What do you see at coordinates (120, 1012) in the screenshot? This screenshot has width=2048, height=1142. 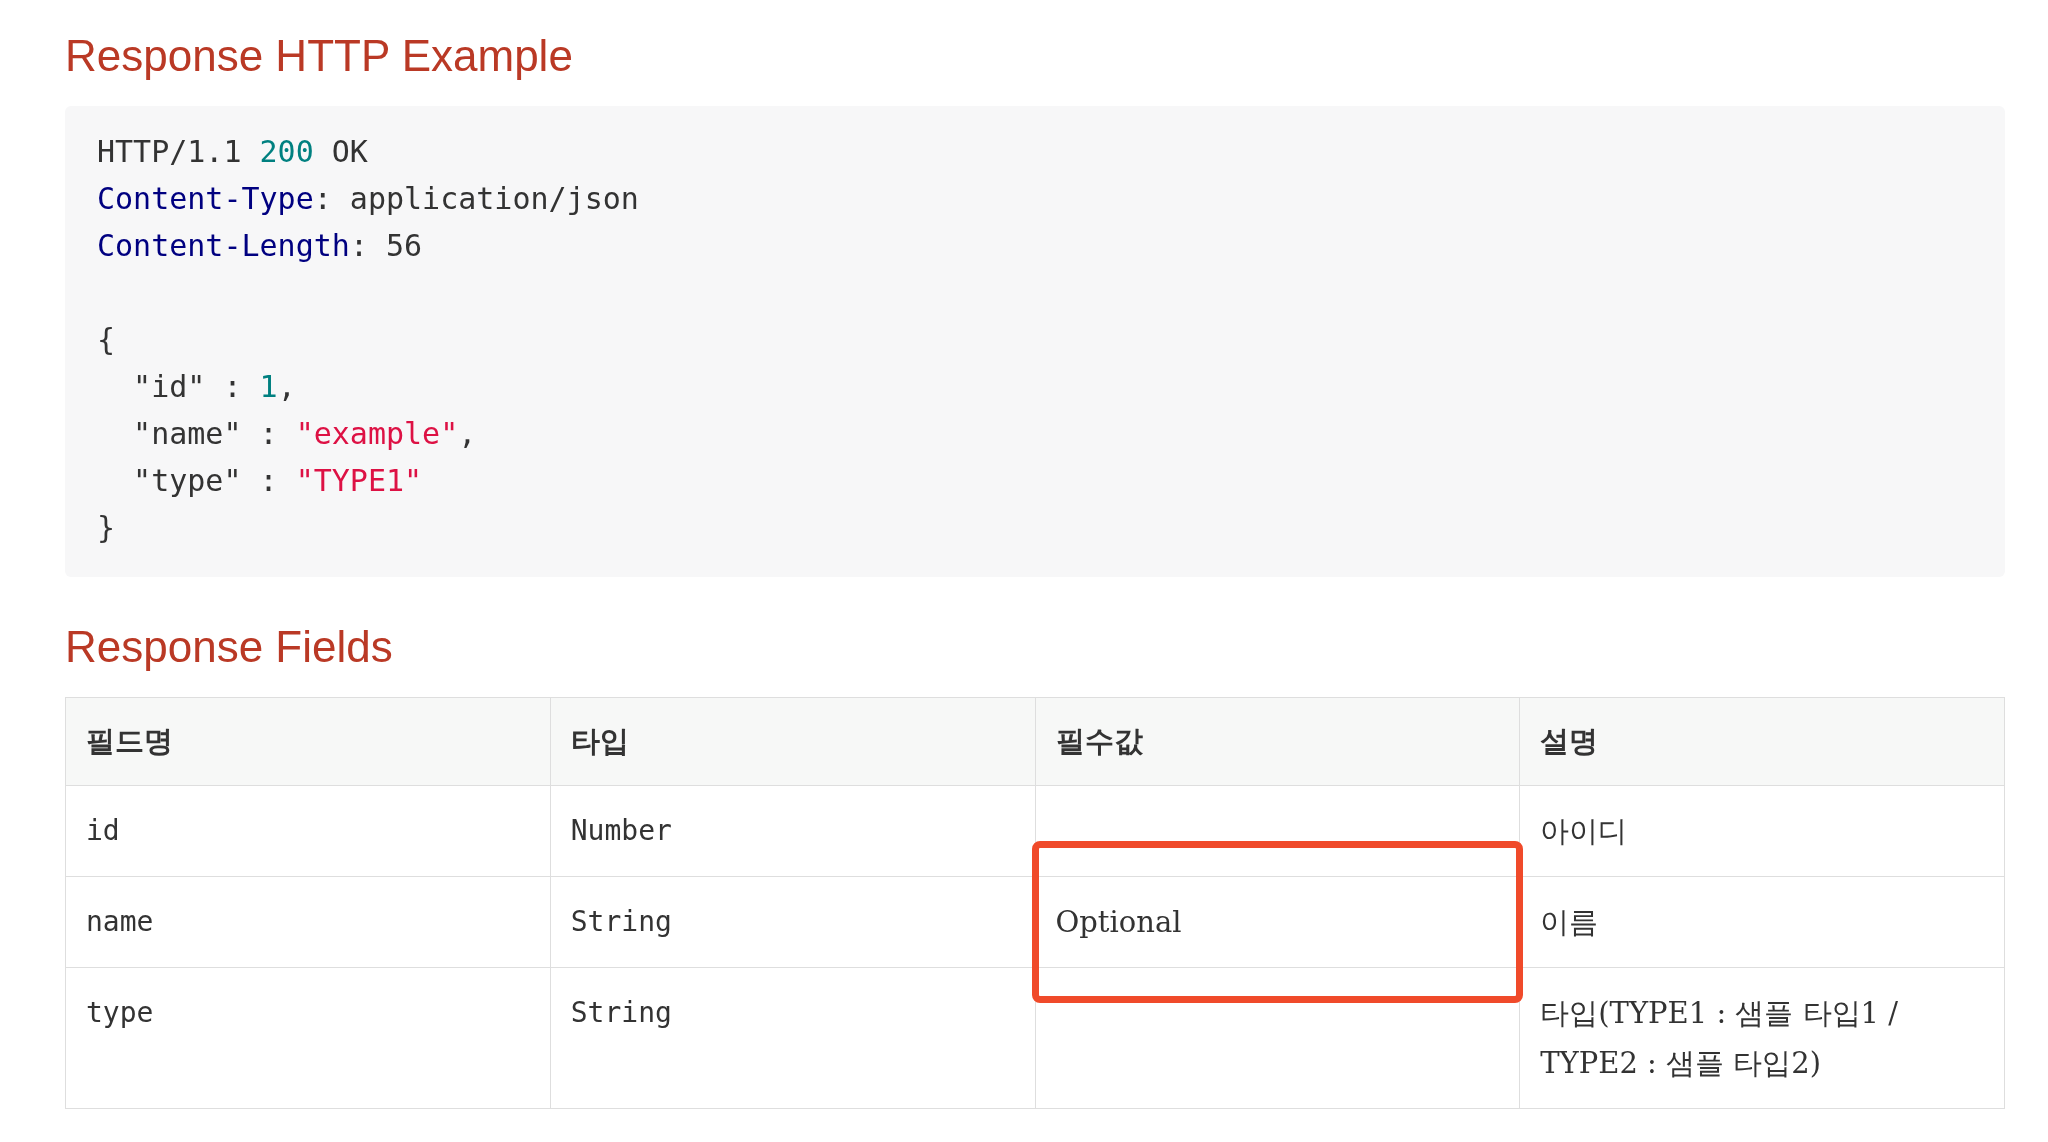 I see `table-cell: type` at bounding box center [120, 1012].